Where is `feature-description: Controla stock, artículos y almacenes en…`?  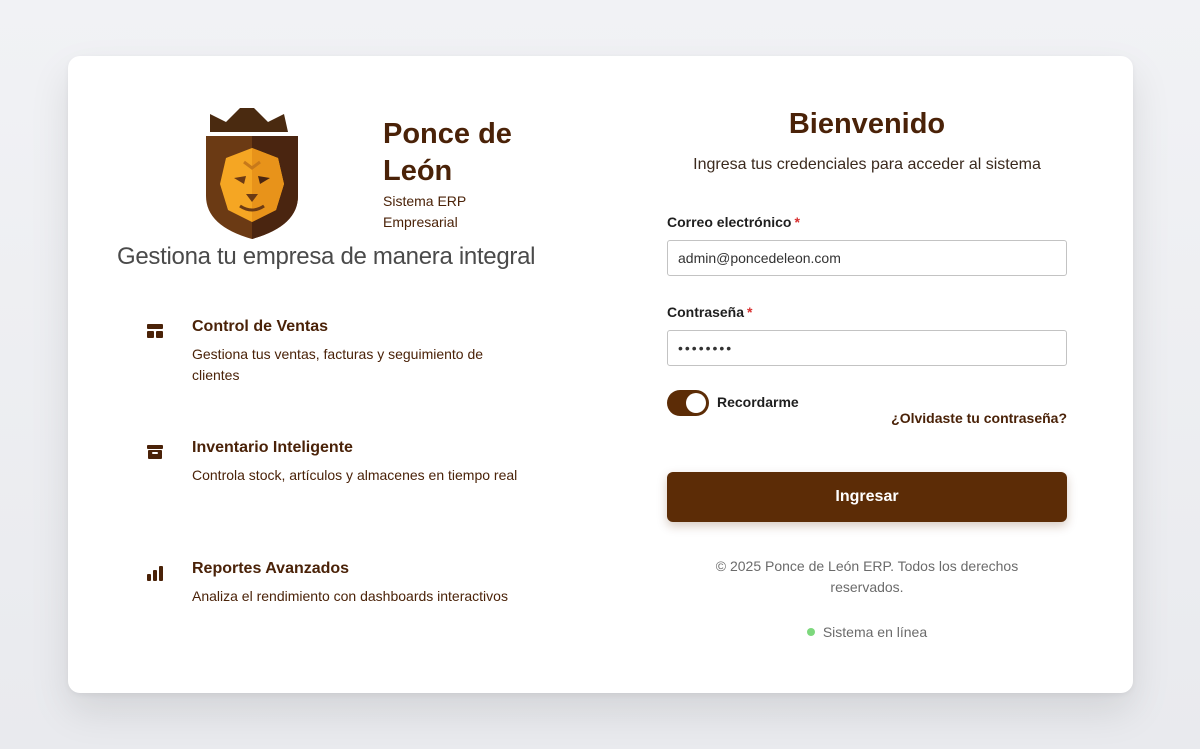 feature-description: Controla stock, artículos y almacenes en… is located at coordinates (355, 475).